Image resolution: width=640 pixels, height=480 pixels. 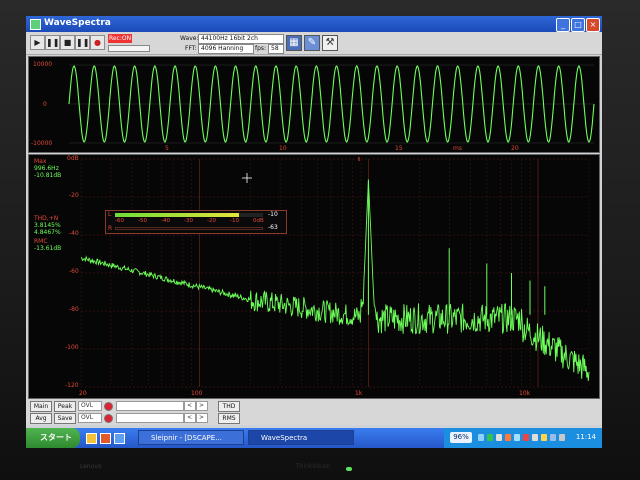 I want to click on wave-x-tick: 15, so click(x=399, y=148).